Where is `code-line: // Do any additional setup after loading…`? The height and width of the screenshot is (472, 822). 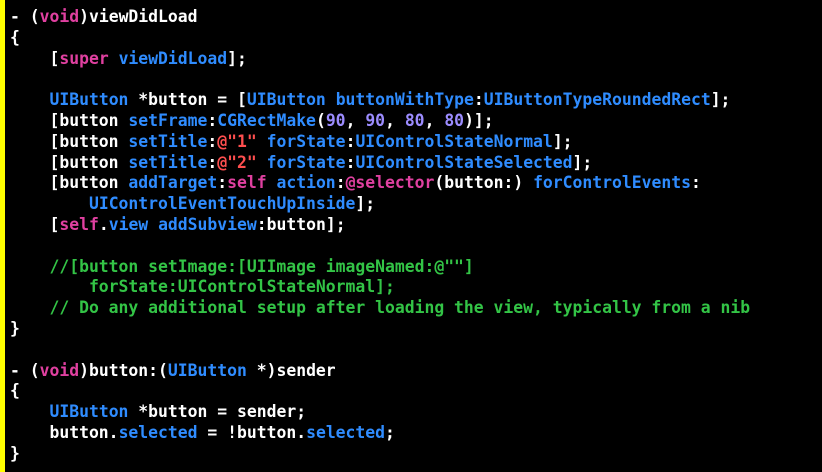 code-line: // Do any additional setup after loading… is located at coordinates (380, 308).